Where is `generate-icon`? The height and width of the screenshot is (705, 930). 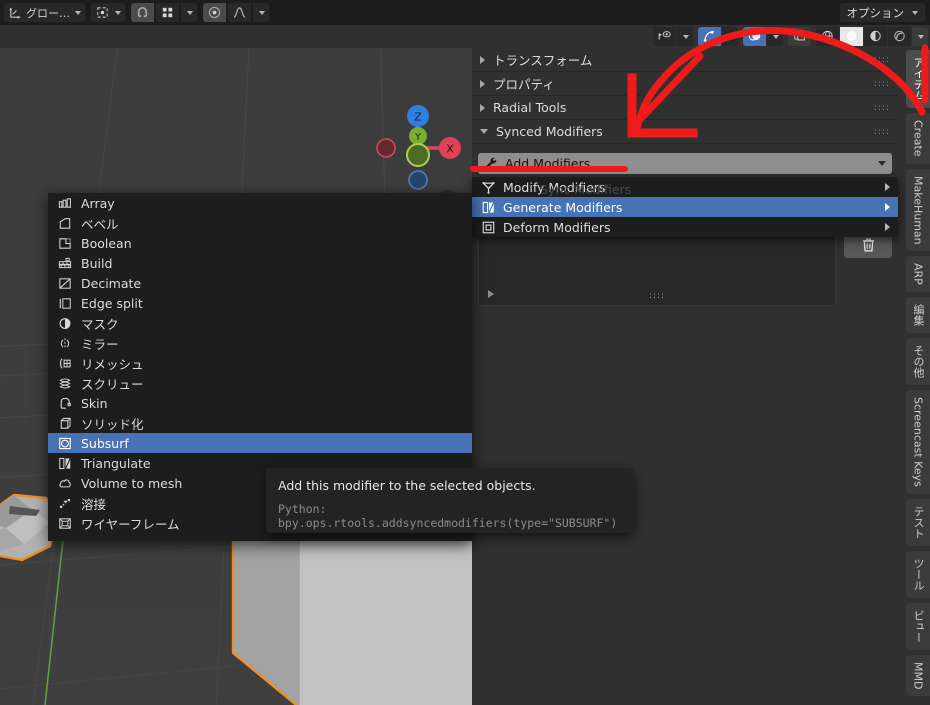
generate-icon is located at coordinates (488, 207).